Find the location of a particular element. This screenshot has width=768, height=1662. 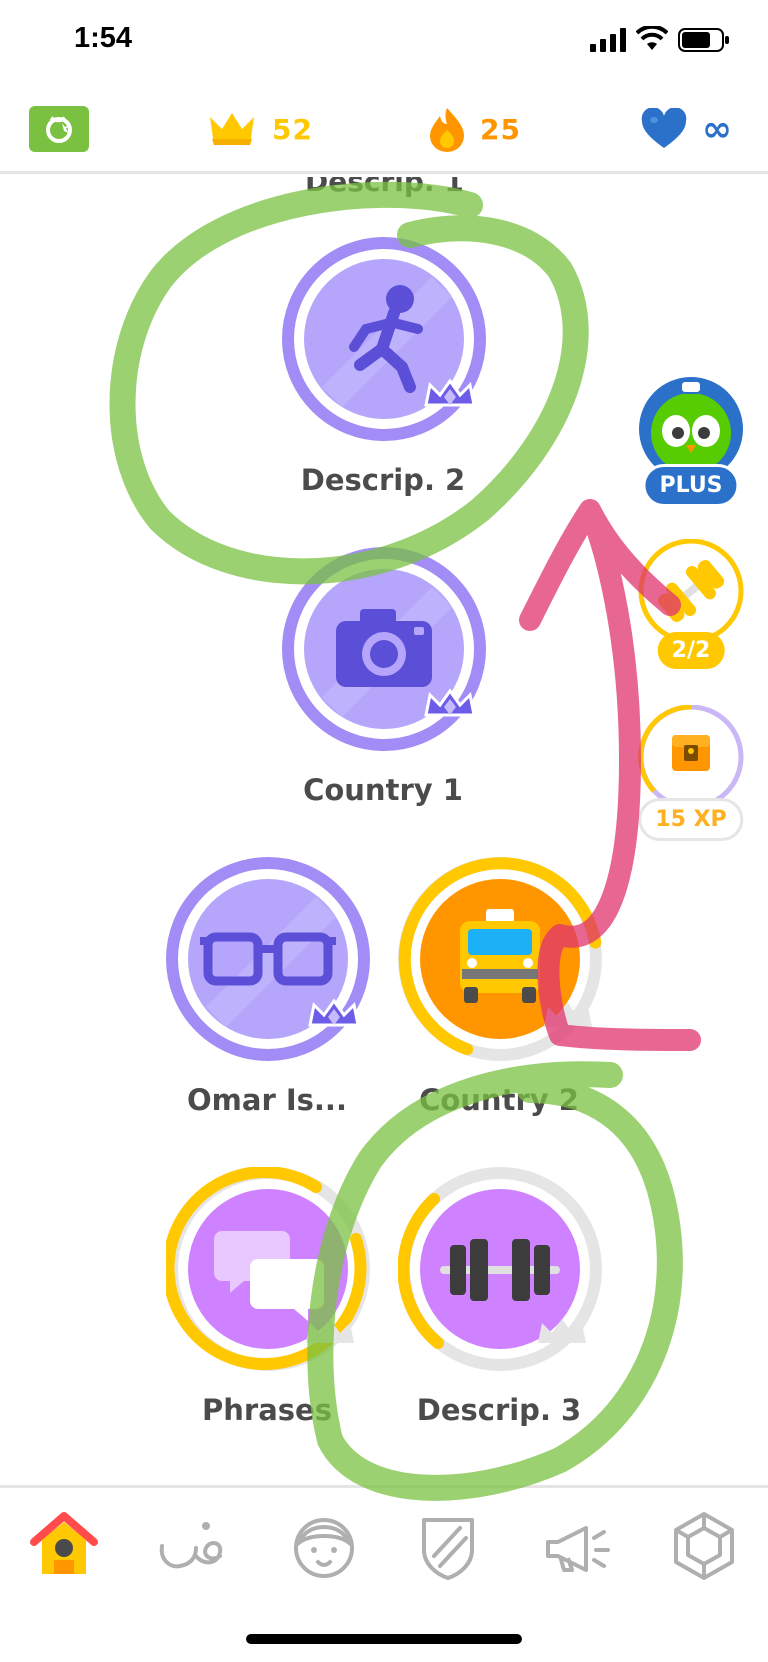

bottom-nav is located at coordinates (384, 1545).